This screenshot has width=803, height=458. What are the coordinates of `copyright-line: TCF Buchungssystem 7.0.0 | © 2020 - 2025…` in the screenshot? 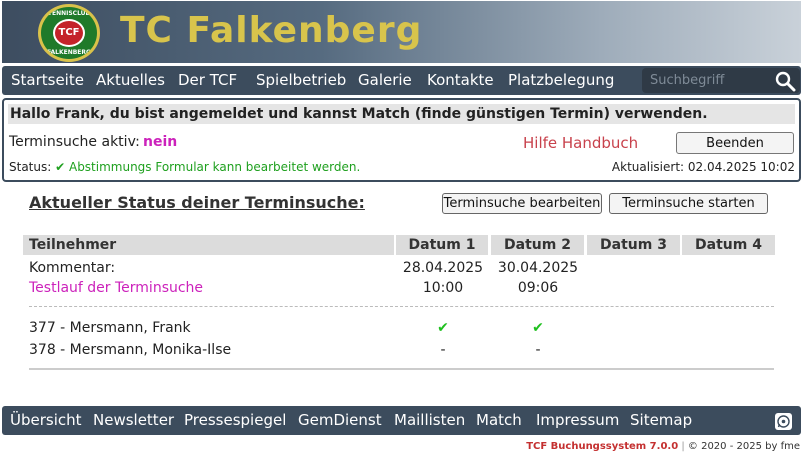 It's located at (663, 446).